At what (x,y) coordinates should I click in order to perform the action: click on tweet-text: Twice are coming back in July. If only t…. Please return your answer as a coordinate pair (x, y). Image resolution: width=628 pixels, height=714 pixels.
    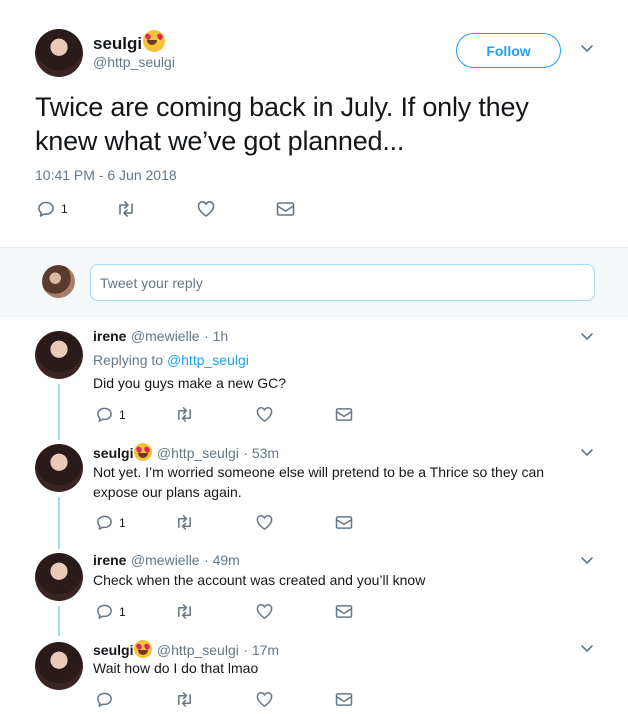
    Looking at the image, I should click on (282, 124).